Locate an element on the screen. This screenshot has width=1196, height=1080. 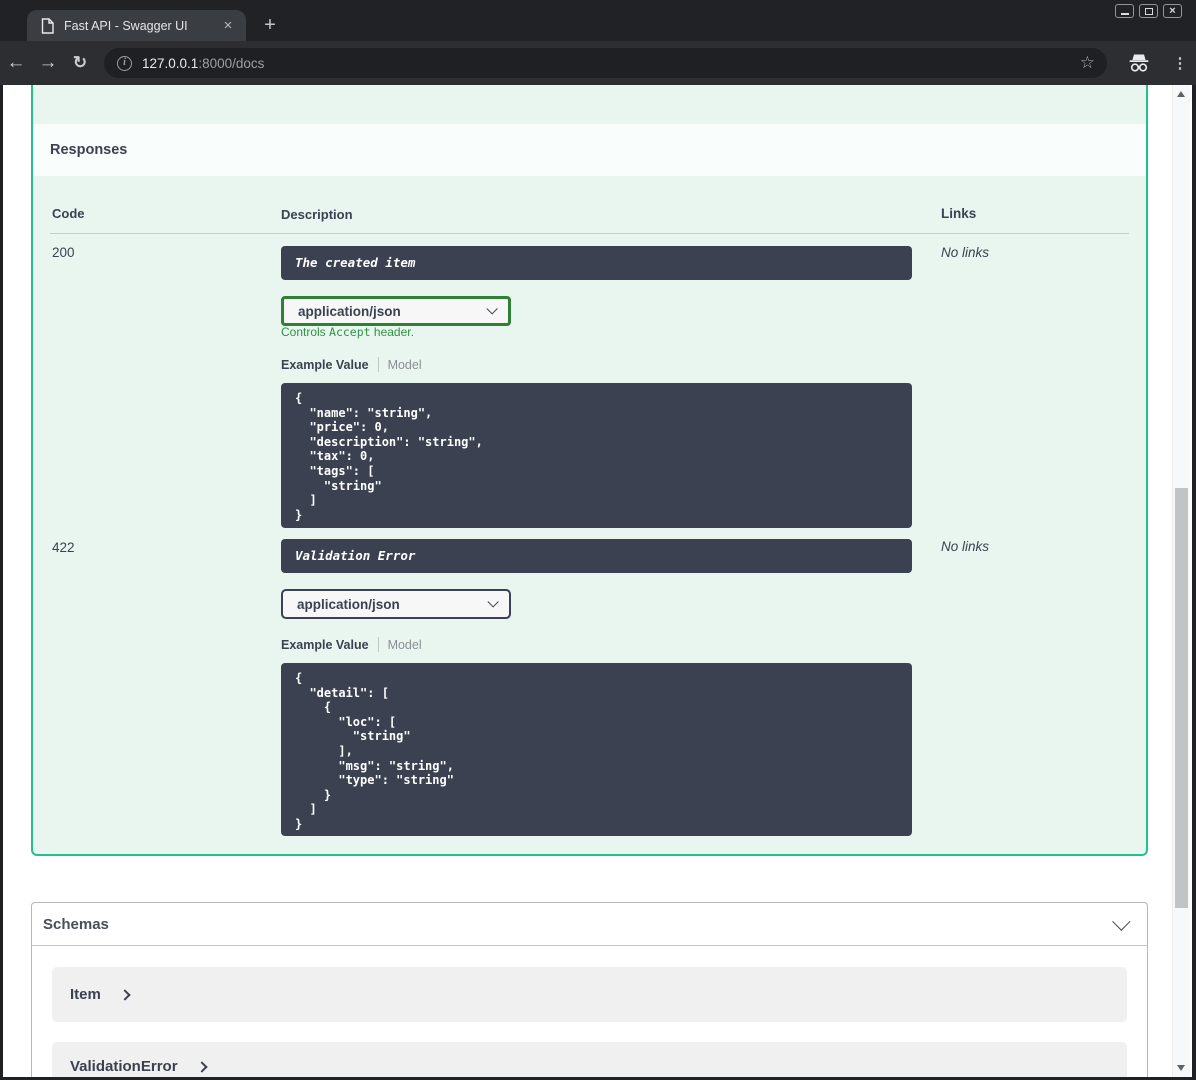
window-close-button: × is located at coordinates (1172, 11).